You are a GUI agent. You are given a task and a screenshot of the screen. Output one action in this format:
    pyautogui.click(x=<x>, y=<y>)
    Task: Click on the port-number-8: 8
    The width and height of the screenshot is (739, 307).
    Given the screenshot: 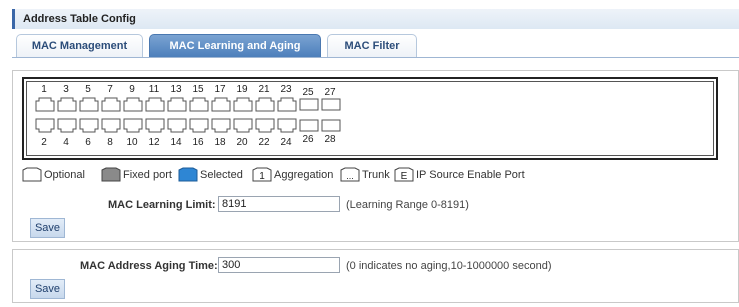 What is the action you would take?
    pyautogui.click(x=110, y=142)
    